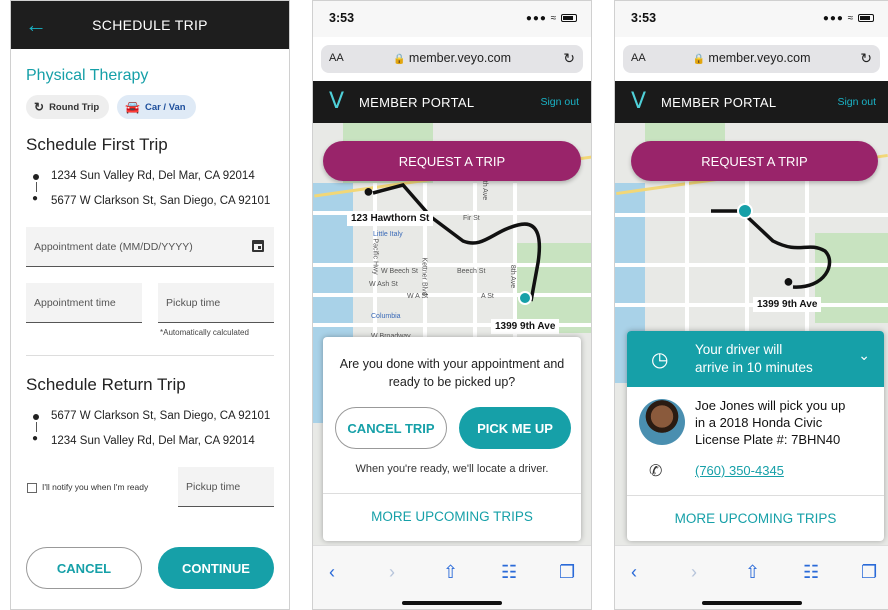  Describe the element at coordinates (739, 470) in the screenshot. I see `driver-phone-link: (760) 350-4345` at that location.